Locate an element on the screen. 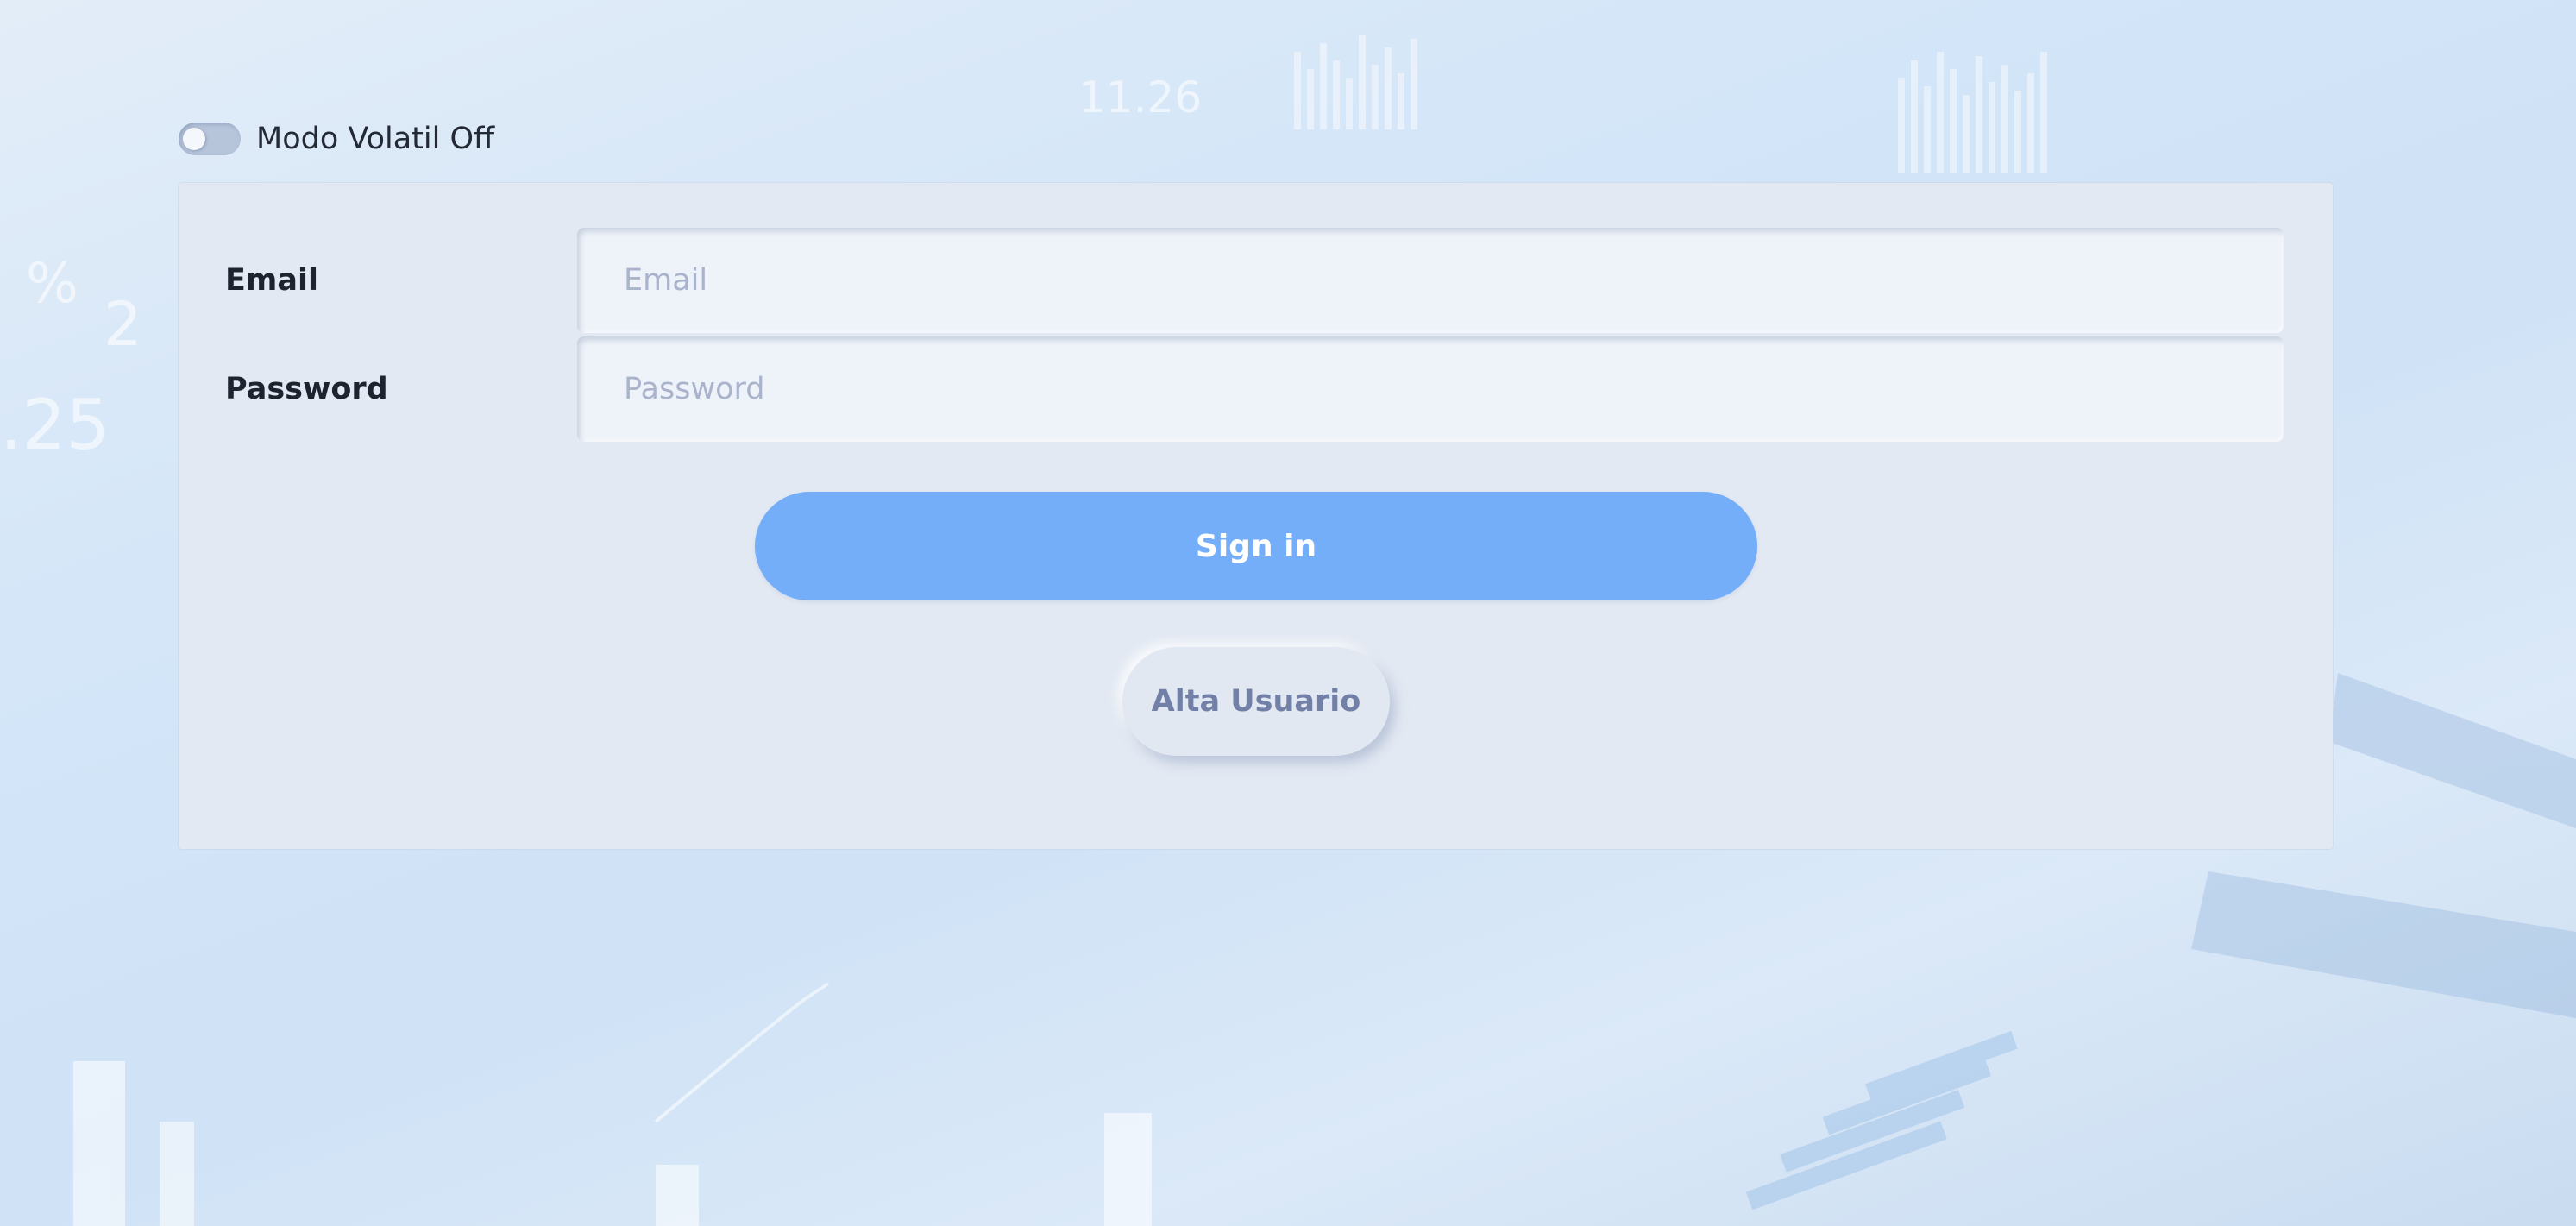 This screenshot has height=1226, width=2576. volatile-mode-label: Modo Volatil Off is located at coordinates (375, 139).